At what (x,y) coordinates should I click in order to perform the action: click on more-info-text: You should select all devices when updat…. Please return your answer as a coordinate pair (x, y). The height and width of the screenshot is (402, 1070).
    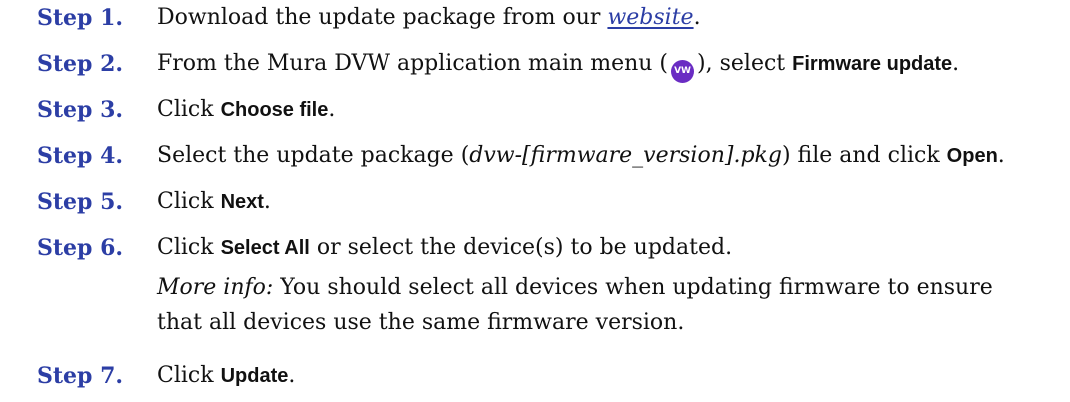
    Looking at the image, I should click on (575, 305).